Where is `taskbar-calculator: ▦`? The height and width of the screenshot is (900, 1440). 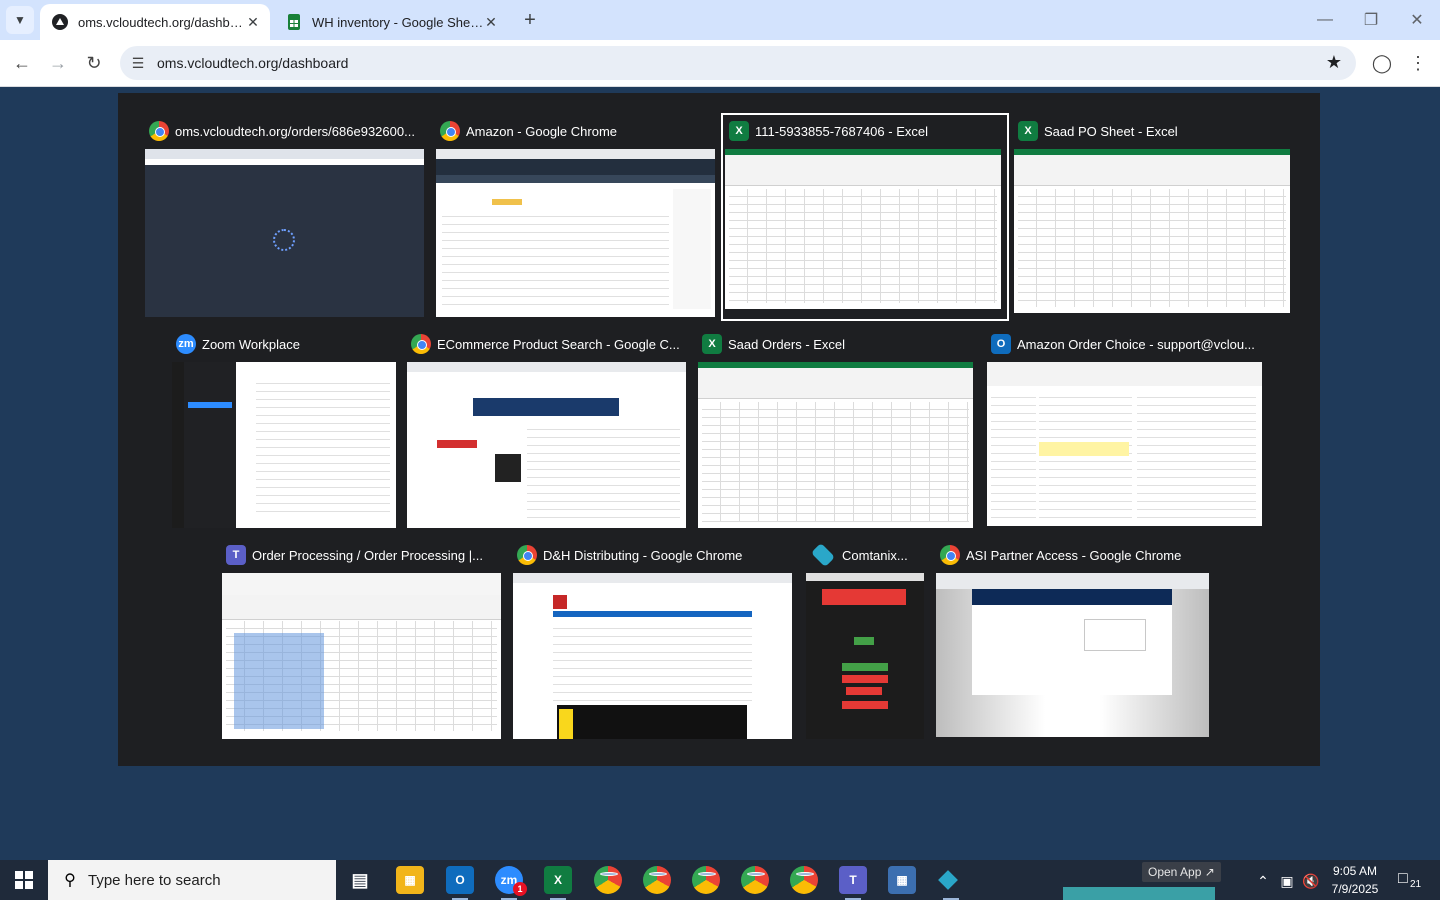 taskbar-calculator: ▦ is located at coordinates (902, 880).